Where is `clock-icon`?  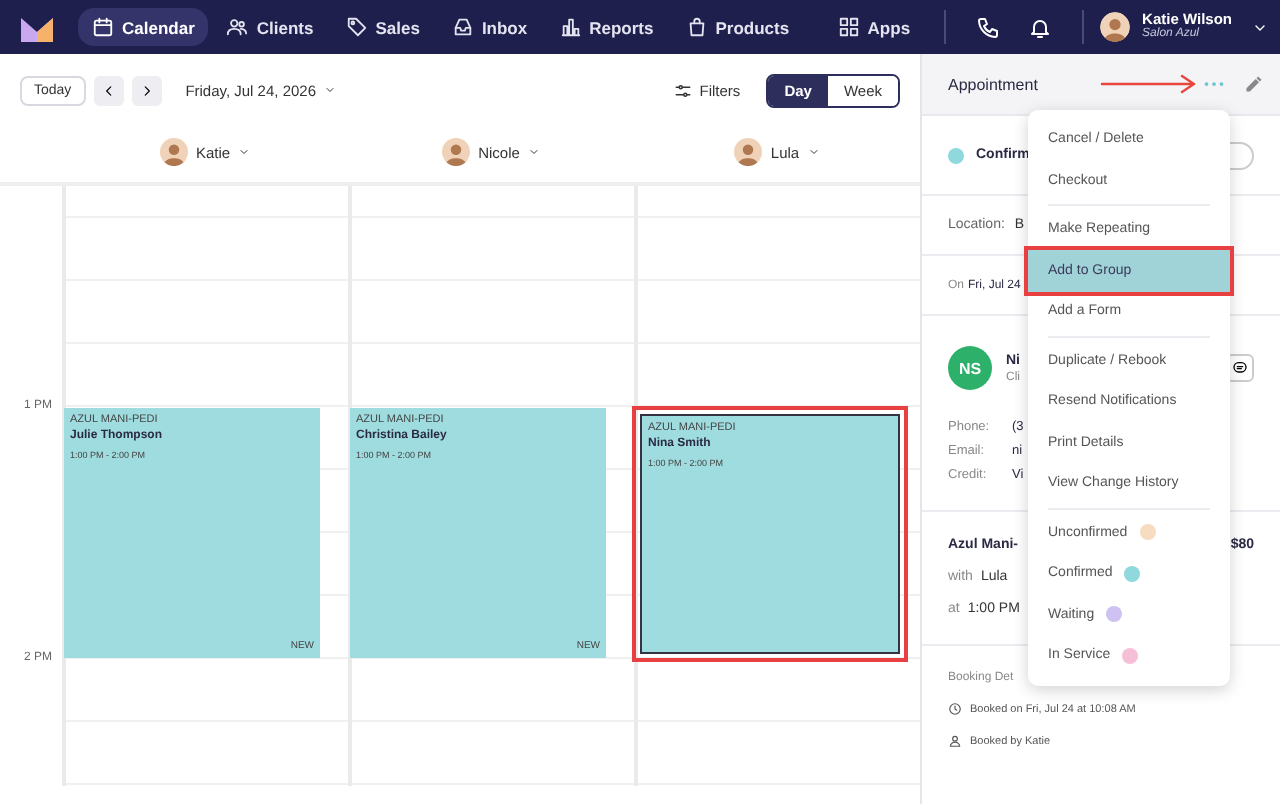
clock-icon is located at coordinates (955, 709).